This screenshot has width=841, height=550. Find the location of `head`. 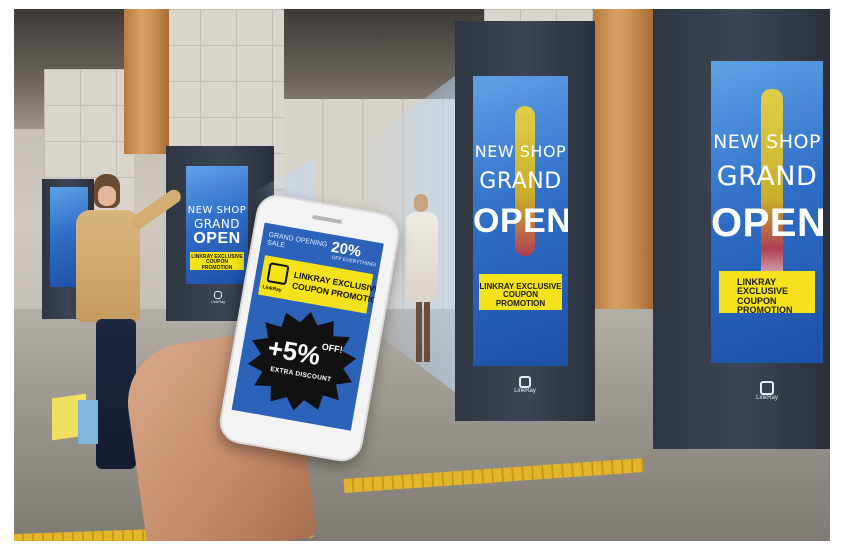

head is located at coordinates (421, 203).